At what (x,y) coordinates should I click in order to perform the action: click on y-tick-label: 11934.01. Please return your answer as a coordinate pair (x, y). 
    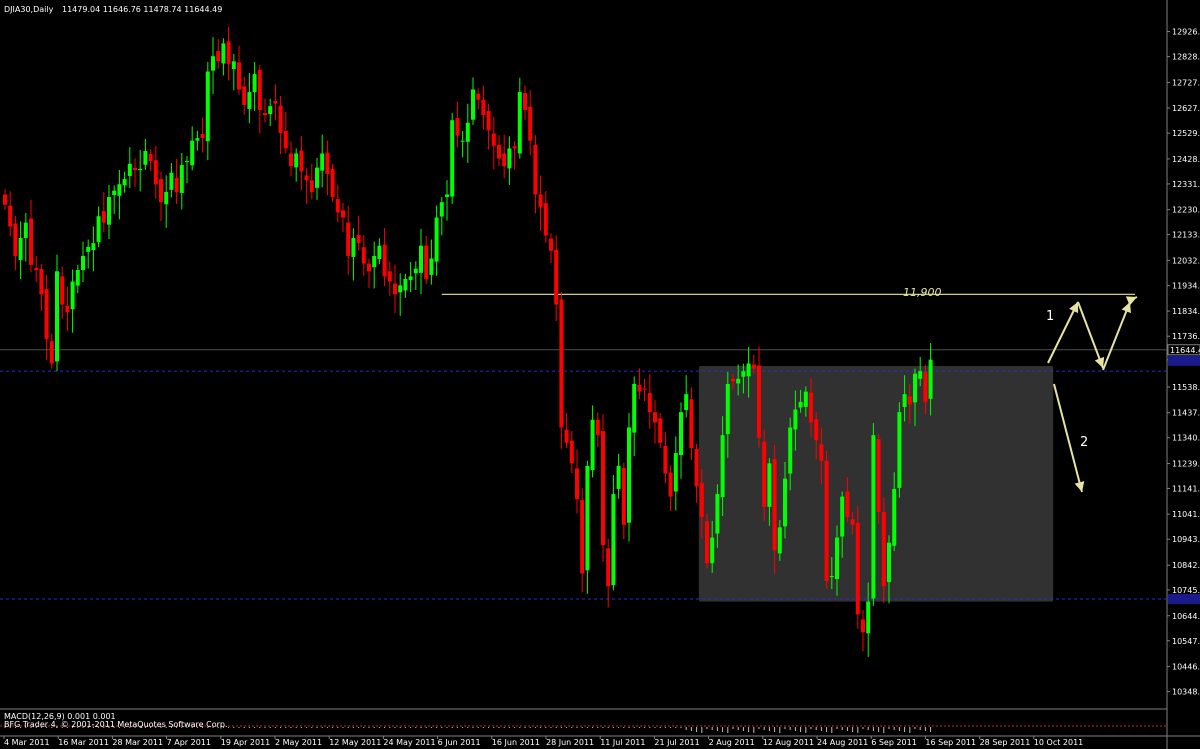
    Looking at the image, I should click on (1186, 286).